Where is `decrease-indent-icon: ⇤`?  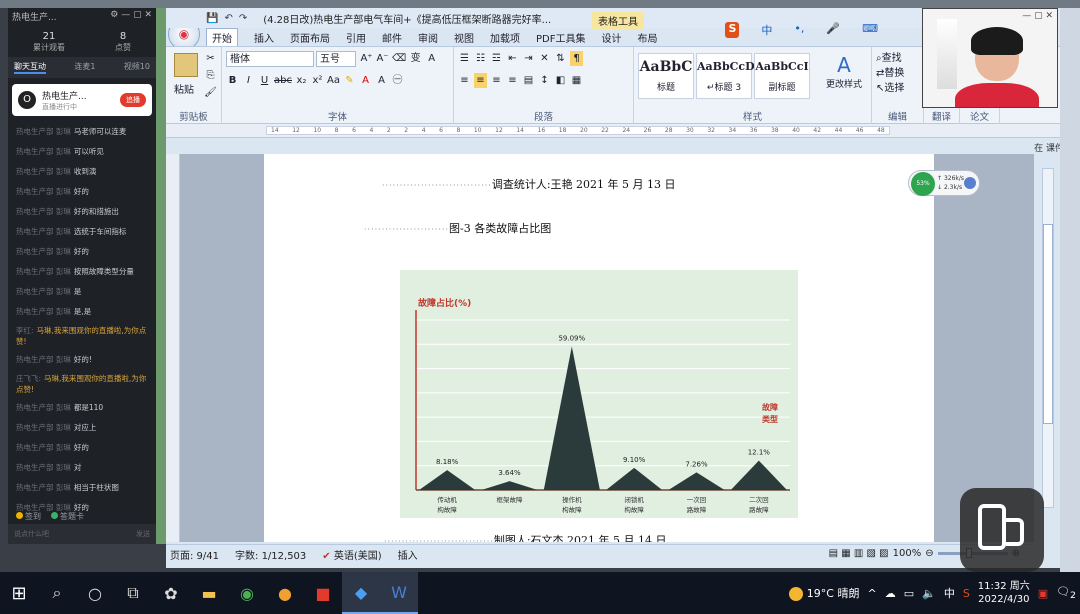 decrease-indent-icon: ⇤ is located at coordinates (512, 58).